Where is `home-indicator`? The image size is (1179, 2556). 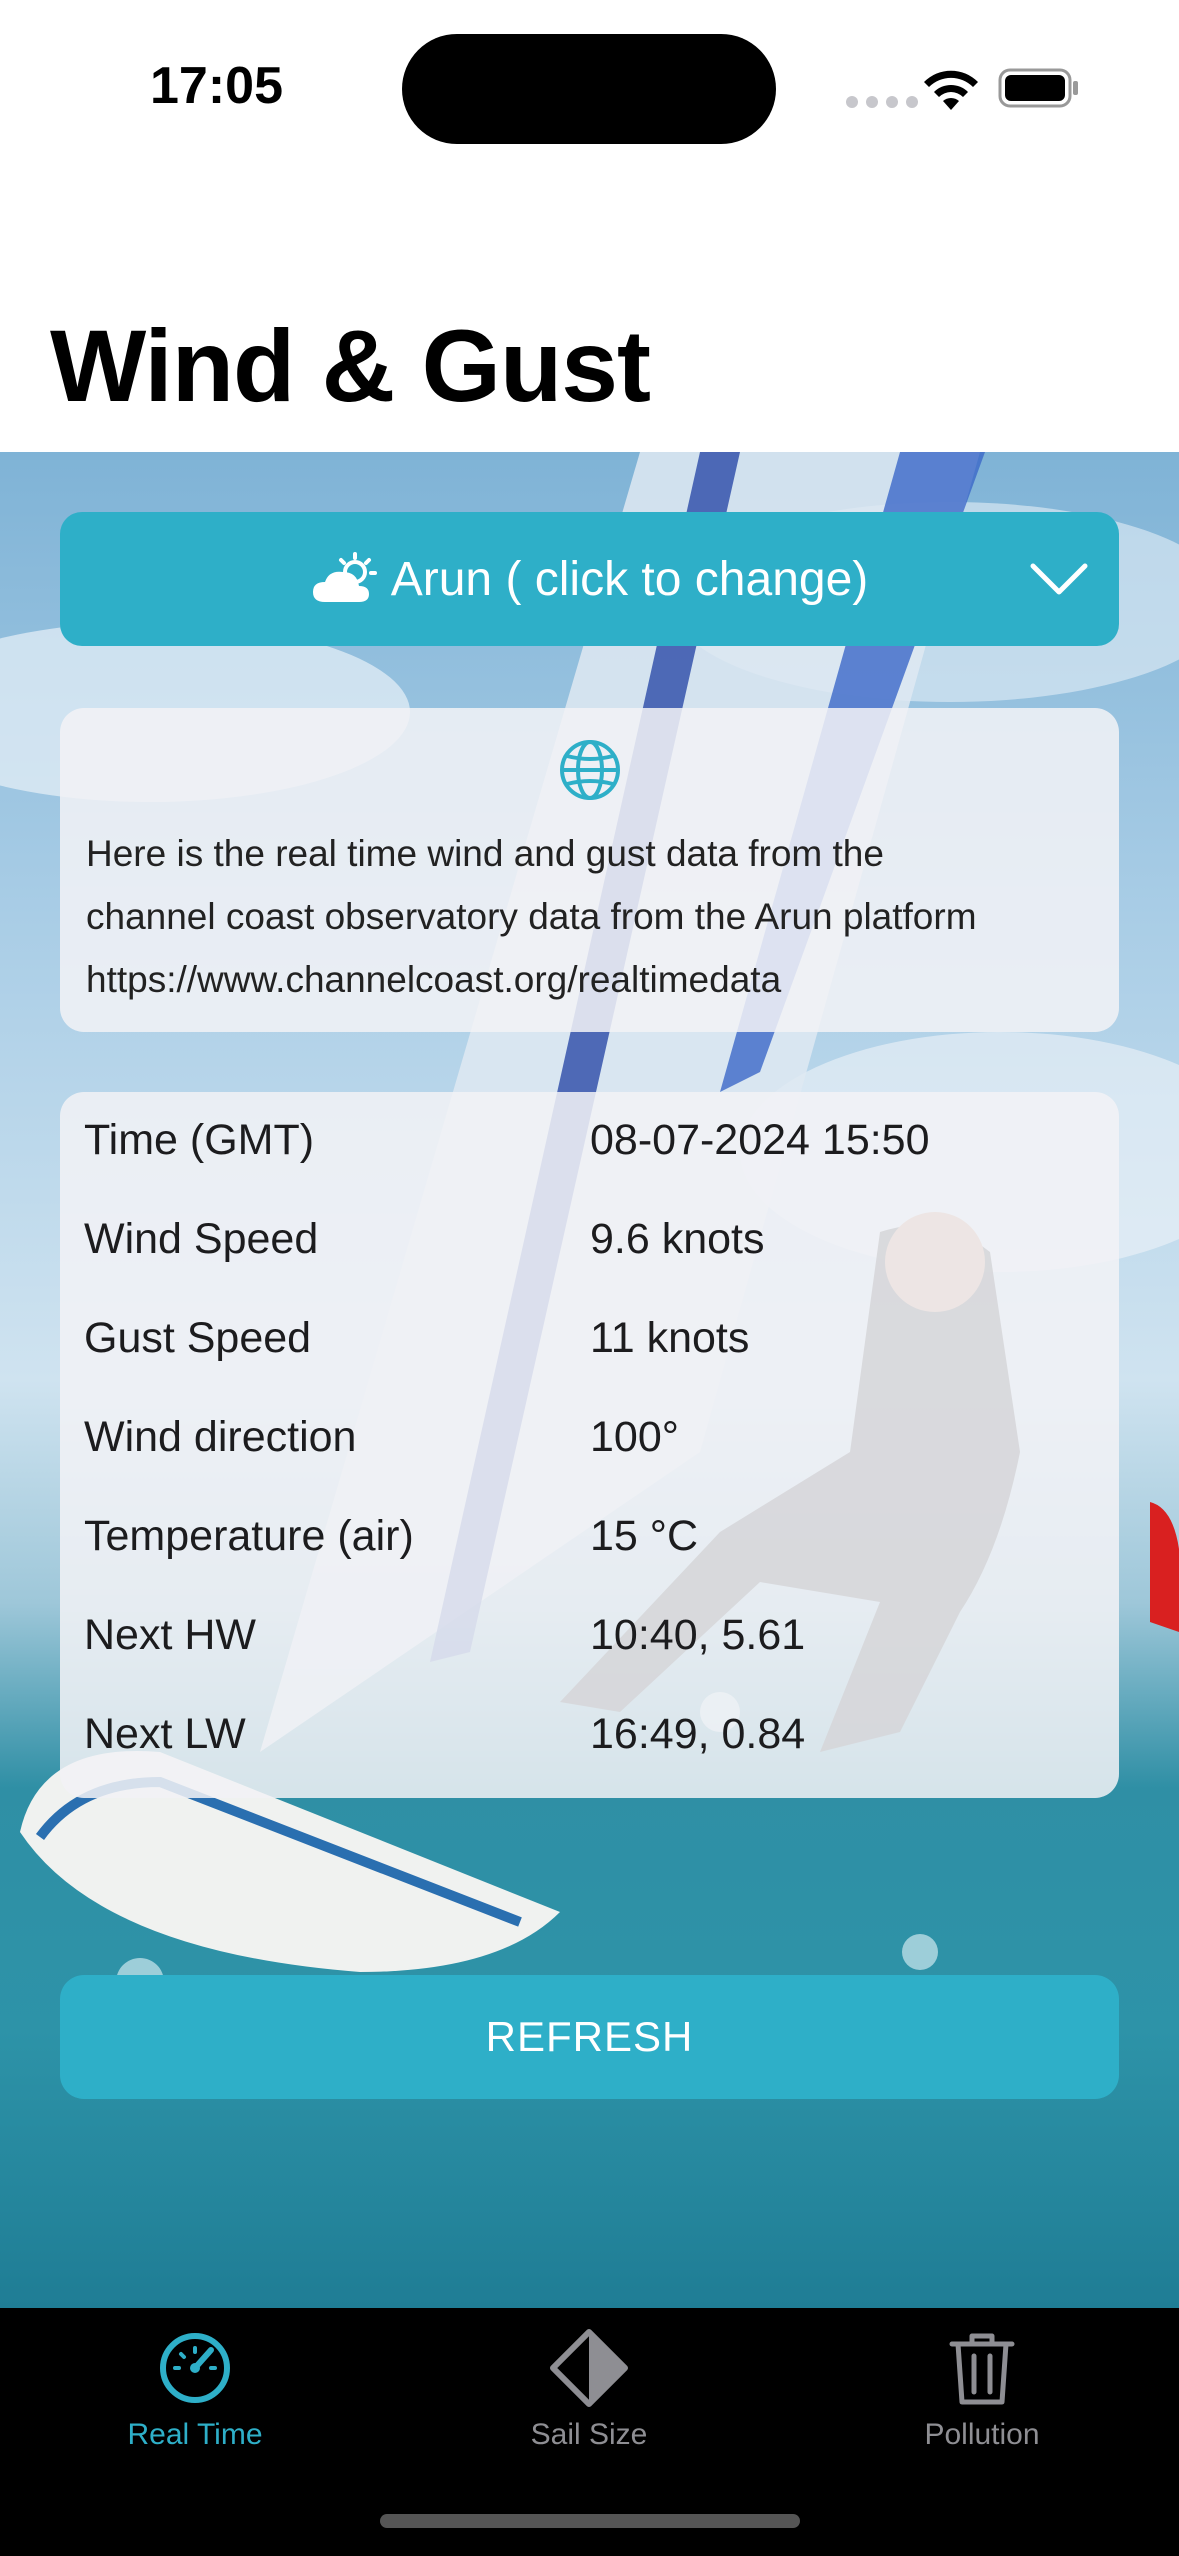
home-indicator is located at coordinates (590, 2521).